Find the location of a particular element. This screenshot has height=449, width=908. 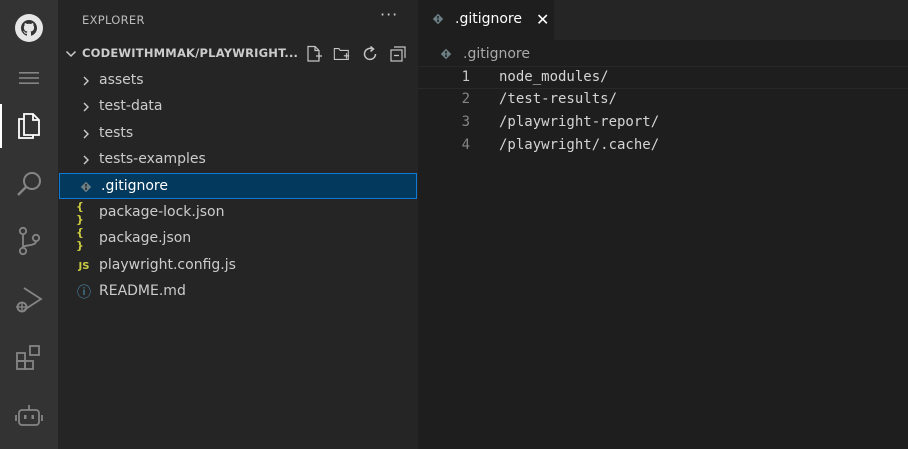

tab-gitignore: .gitignore ✕ is located at coordinates (486, 20).